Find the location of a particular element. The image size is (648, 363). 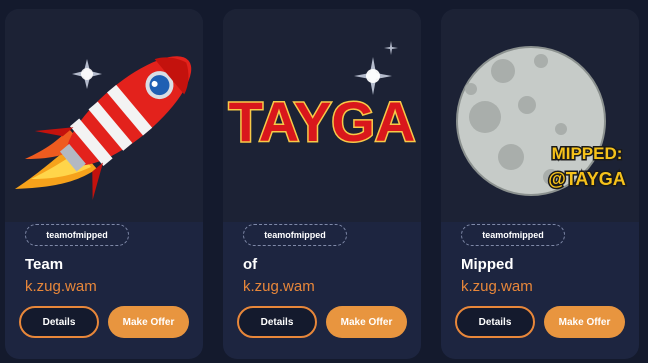

rocket-icon is located at coordinates (103, 128).